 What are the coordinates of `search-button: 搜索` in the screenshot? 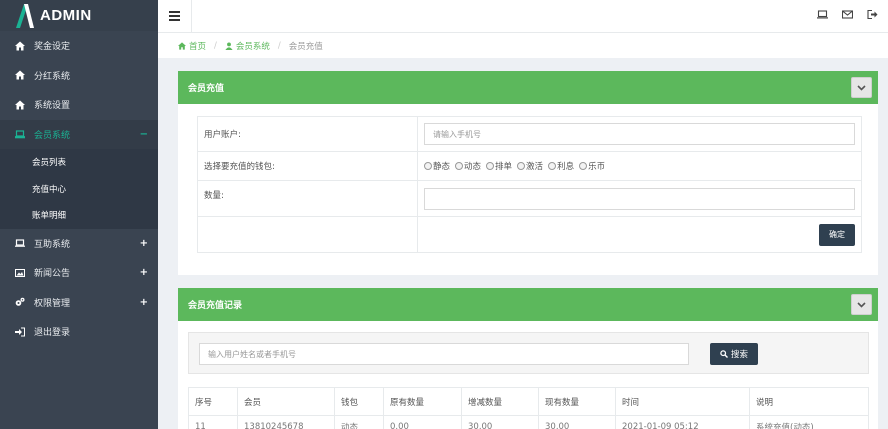 It's located at (734, 354).